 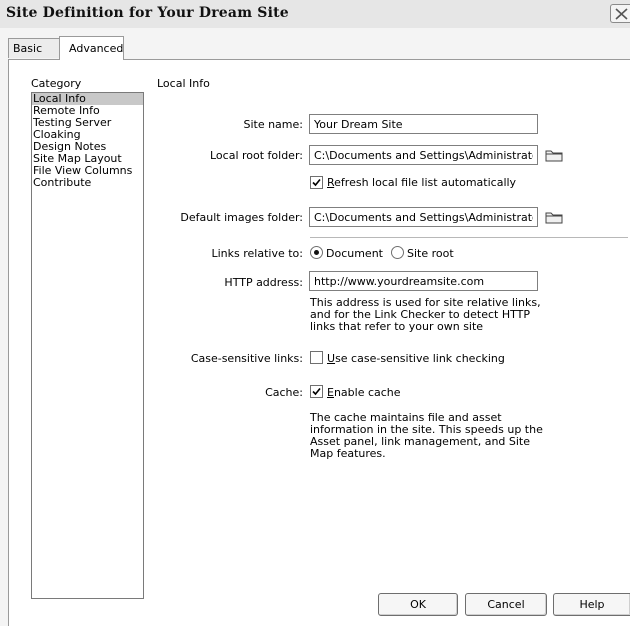 What do you see at coordinates (256, 155) in the screenshot?
I see `local-root-folder-label: Local root folder:` at bounding box center [256, 155].